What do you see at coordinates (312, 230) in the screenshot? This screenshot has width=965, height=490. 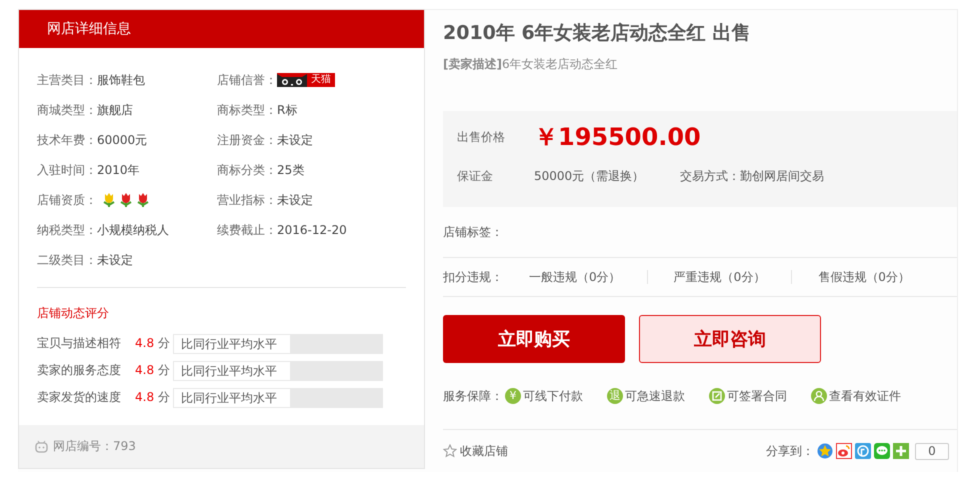 I see `info-value: 2016-12-20` at bounding box center [312, 230].